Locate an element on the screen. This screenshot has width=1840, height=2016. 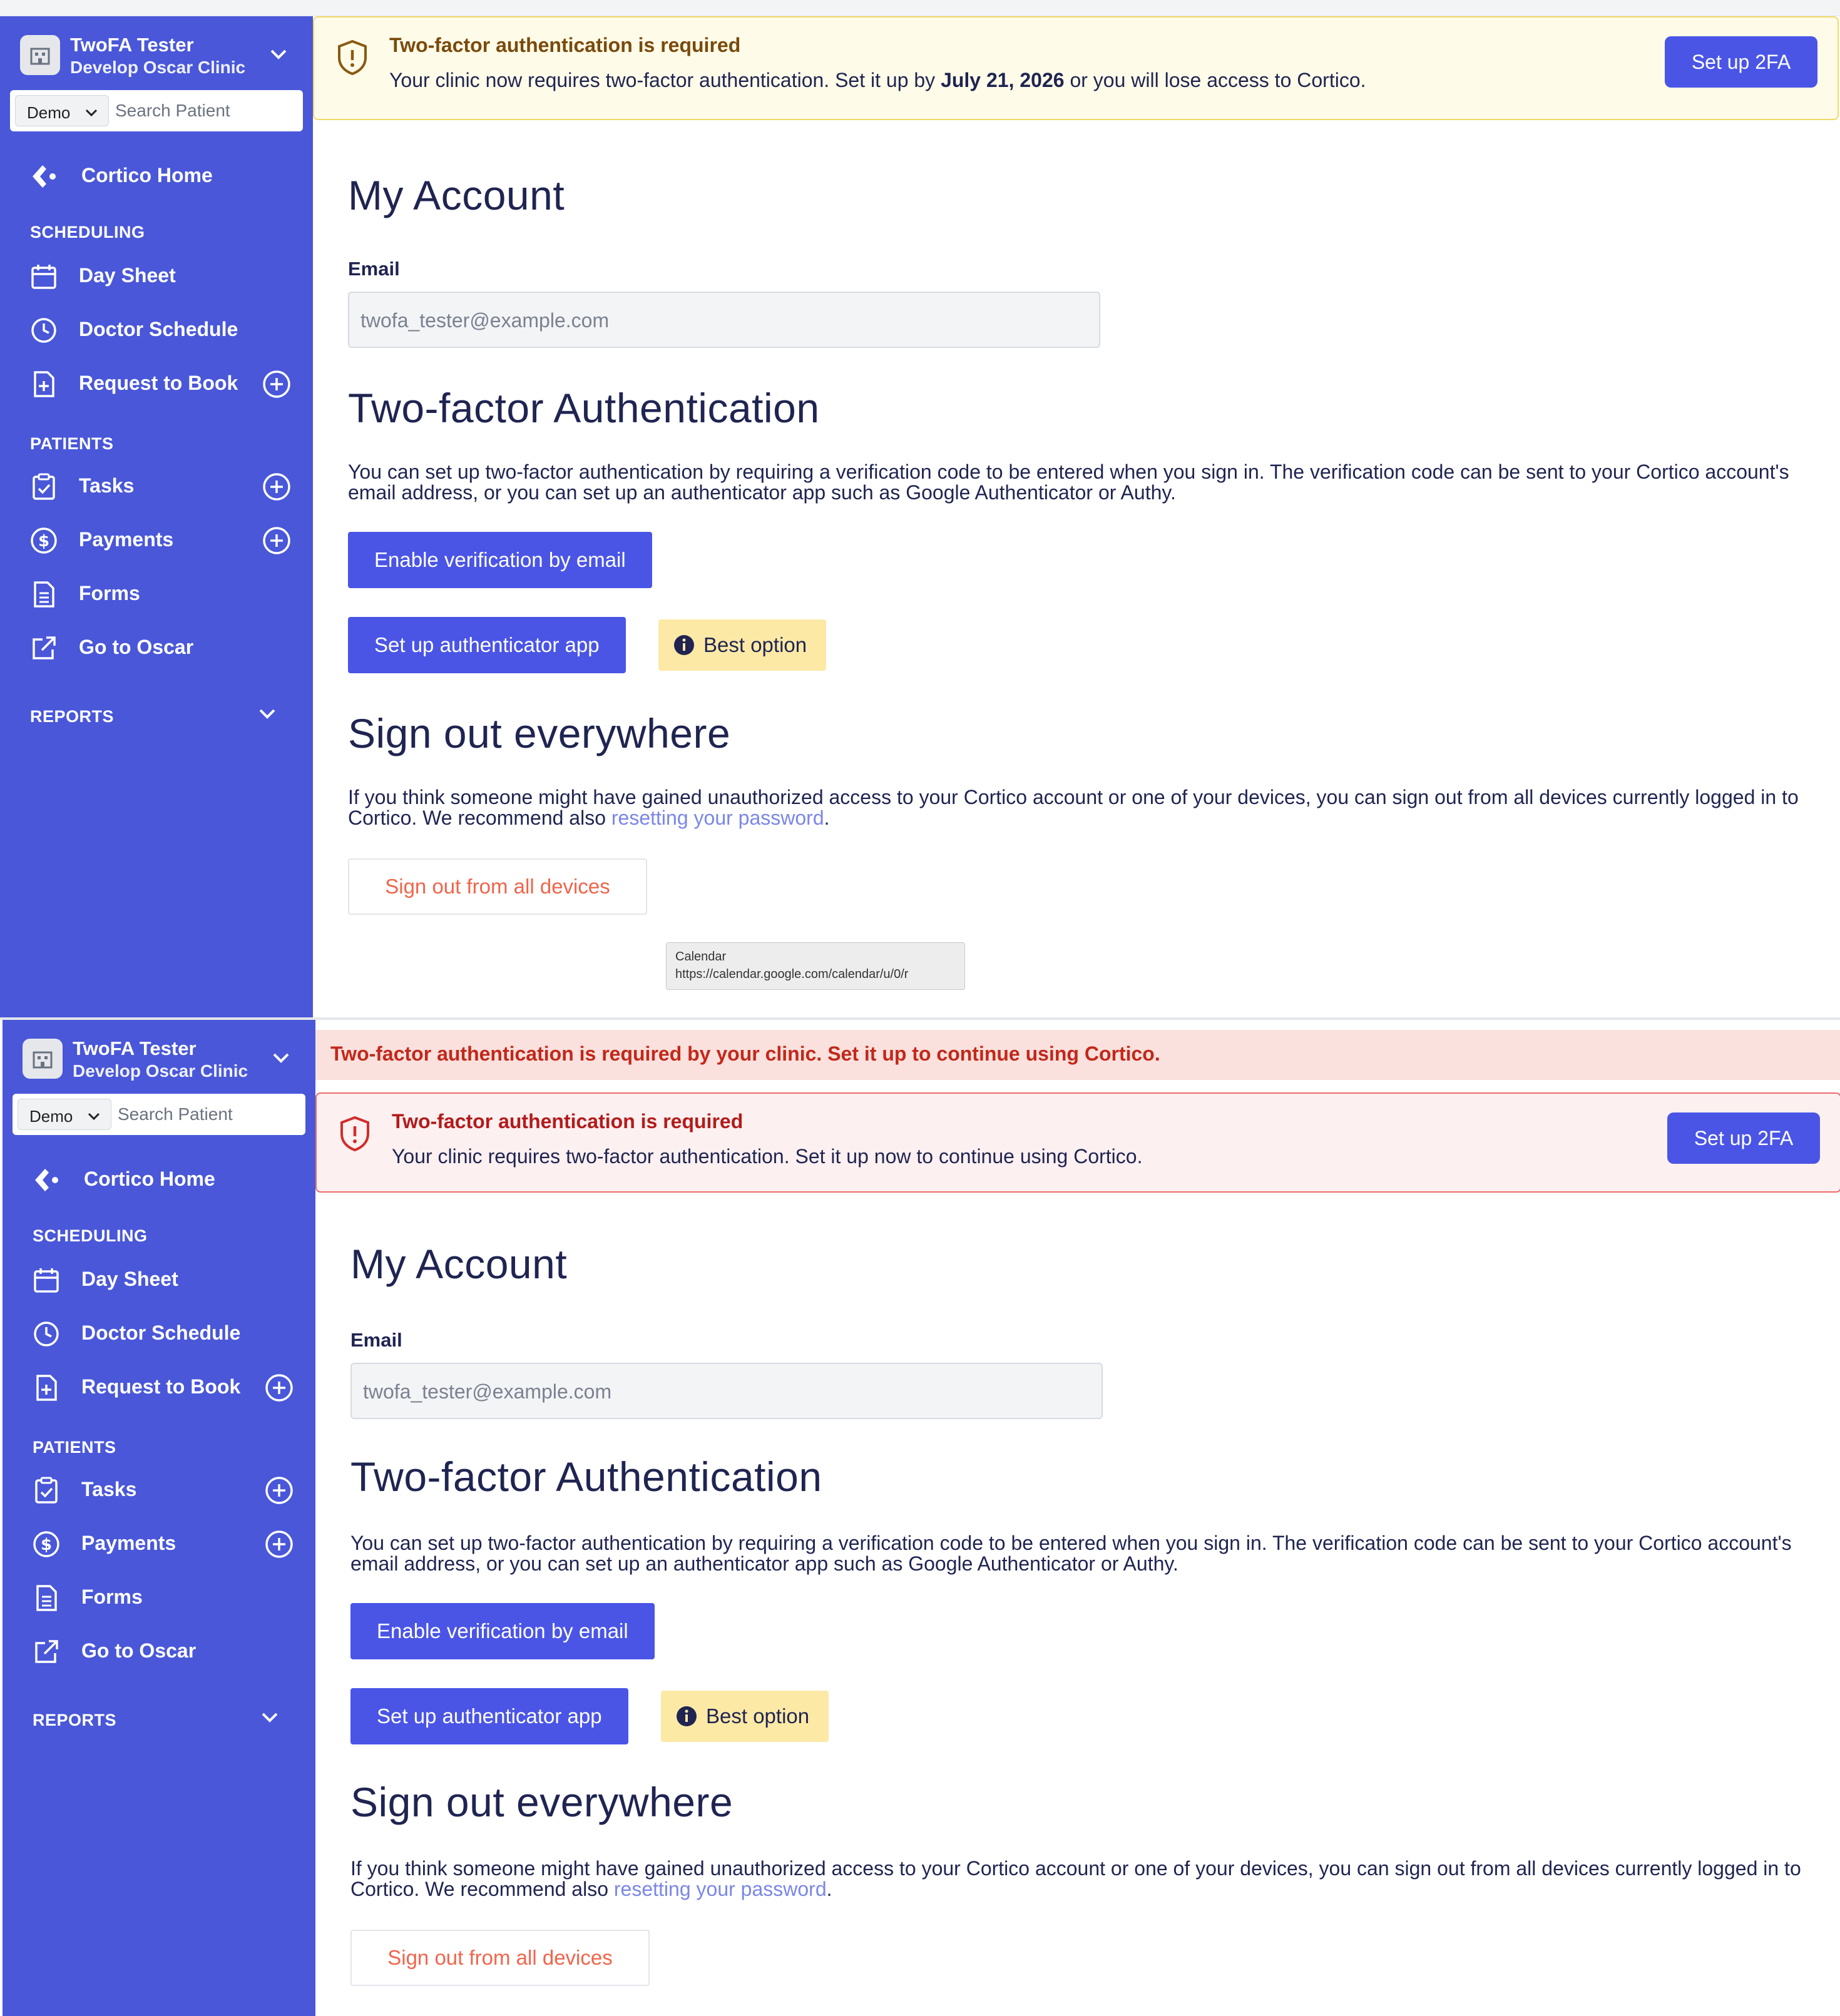
signout-title: Sign out everywhere is located at coordinates (541, 1802).